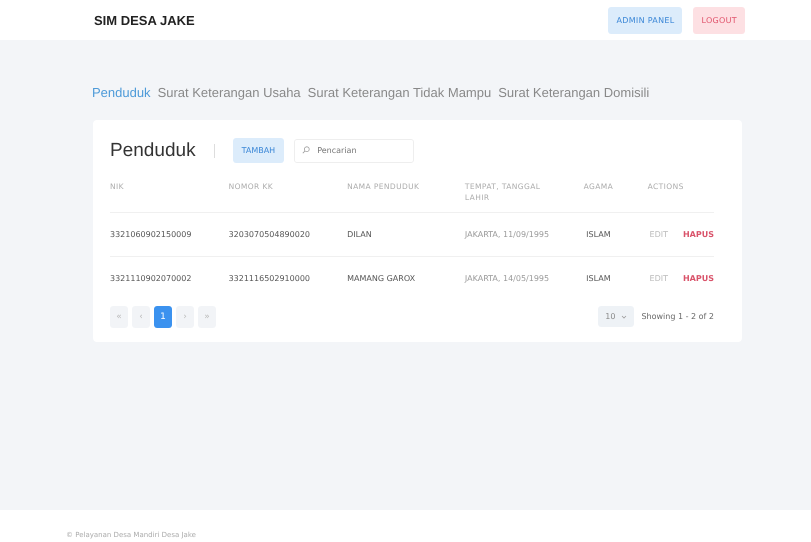  Describe the element at coordinates (359, 234) in the screenshot. I see `table-cell: DILAN` at that location.